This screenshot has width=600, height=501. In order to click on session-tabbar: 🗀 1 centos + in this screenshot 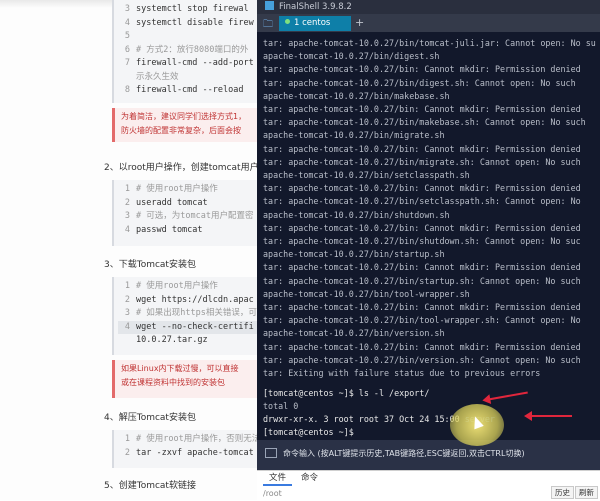, I will do `click(428, 23)`.